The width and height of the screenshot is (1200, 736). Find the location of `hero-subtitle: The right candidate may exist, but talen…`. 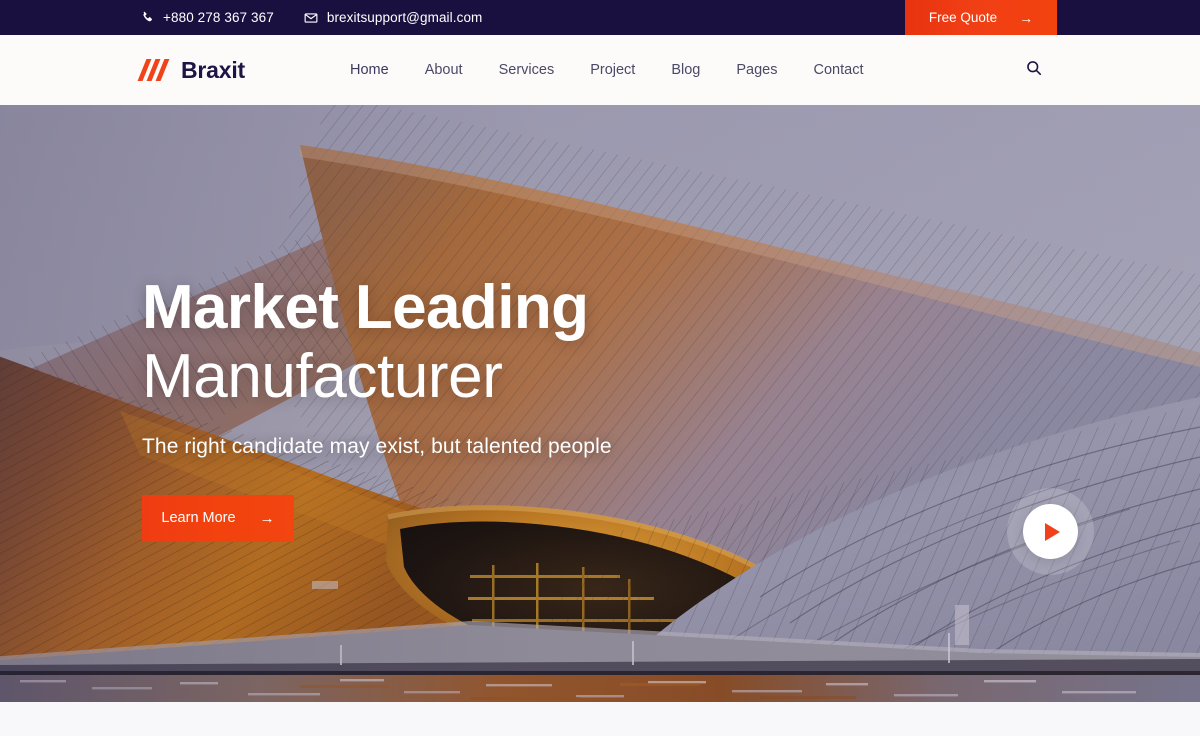

hero-subtitle: The right candidate may exist, but talen… is located at coordinates (377, 446).